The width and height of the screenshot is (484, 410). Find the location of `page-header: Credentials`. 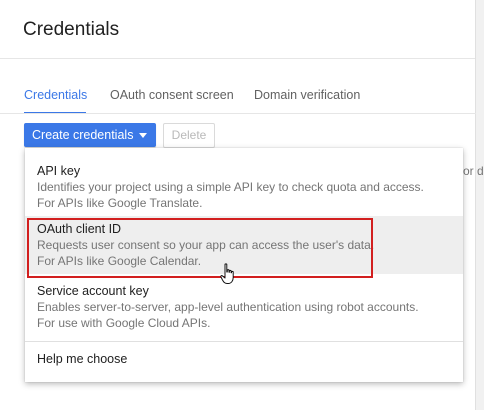

page-header: Credentials is located at coordinates (238, 29).